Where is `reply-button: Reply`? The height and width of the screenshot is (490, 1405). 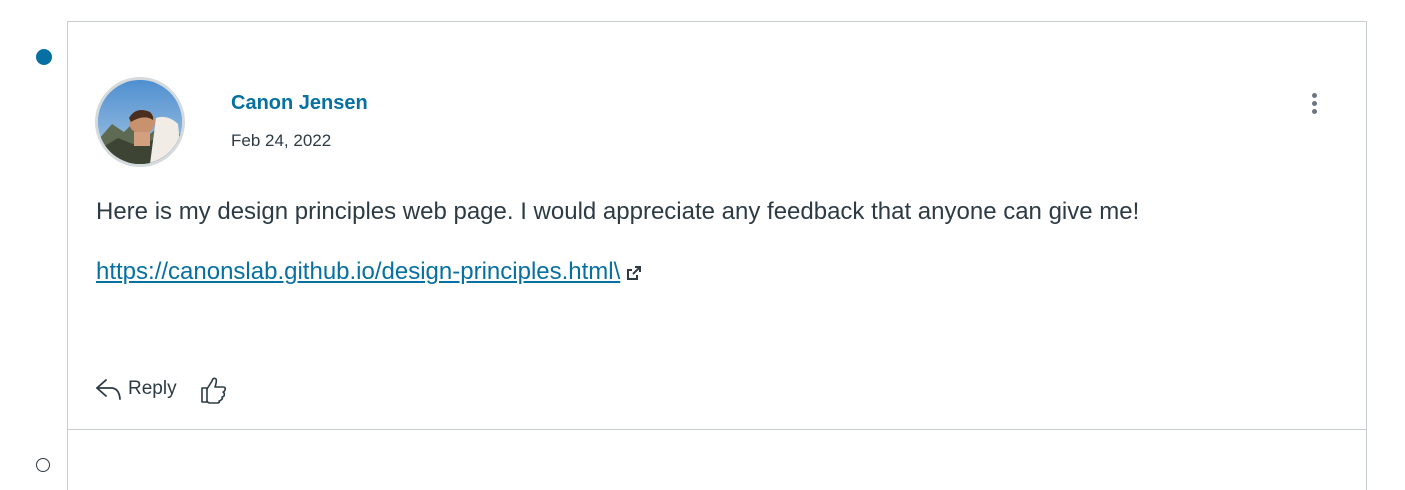
reply-button: Reply is located at coordinates (135, 389).